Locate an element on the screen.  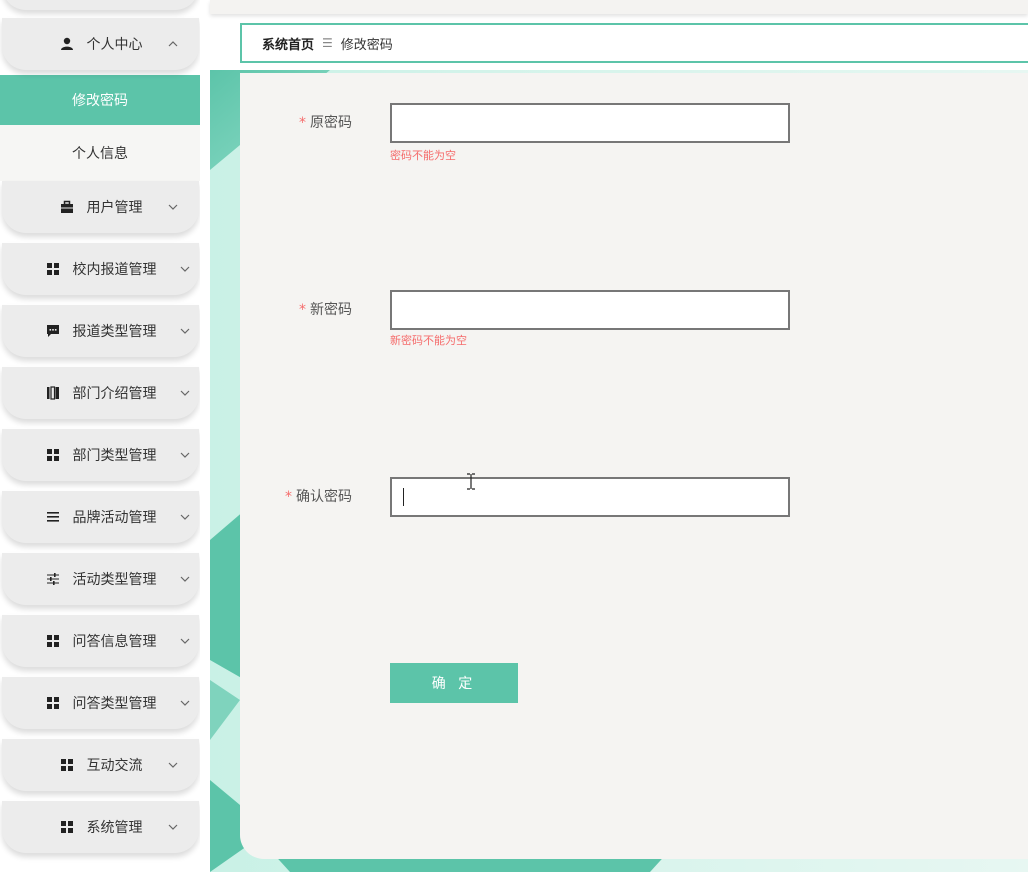
sidebar-item-label: 个人中心 is located at coordinates (114, 45).